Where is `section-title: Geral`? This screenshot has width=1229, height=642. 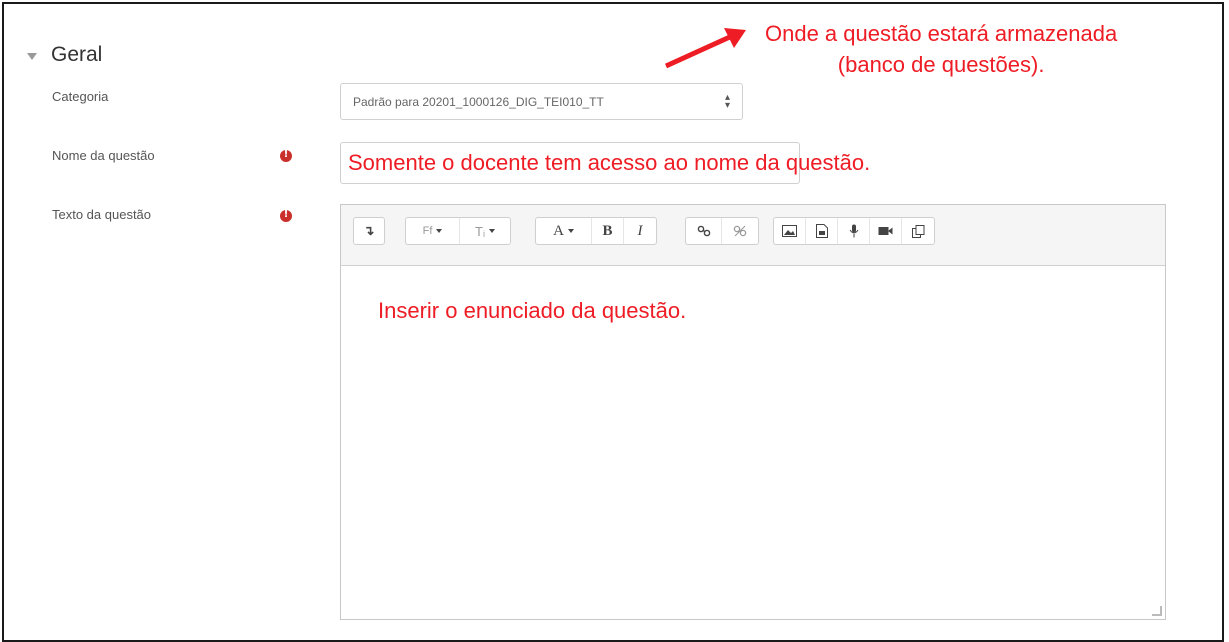 section-title: Geral is located at coordinates (77, 54).